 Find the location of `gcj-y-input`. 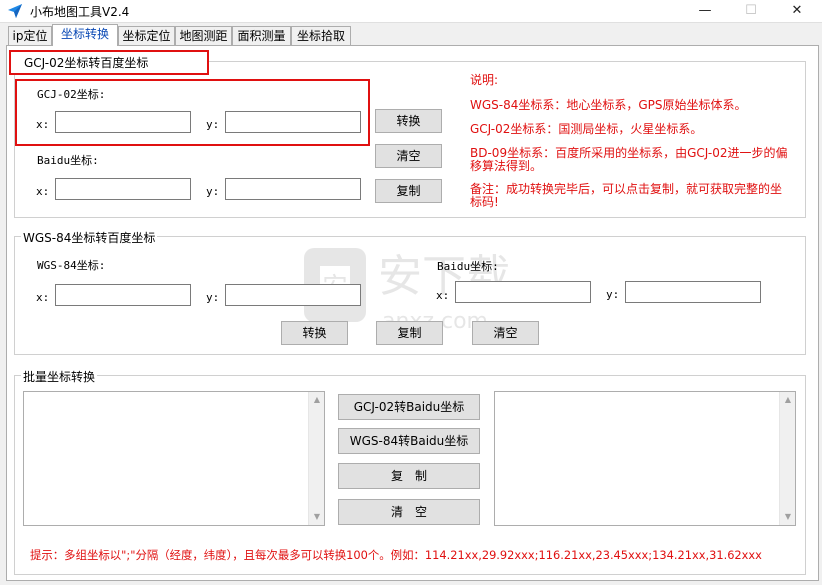

gcj-y-input is located at coordinates (293, 122).